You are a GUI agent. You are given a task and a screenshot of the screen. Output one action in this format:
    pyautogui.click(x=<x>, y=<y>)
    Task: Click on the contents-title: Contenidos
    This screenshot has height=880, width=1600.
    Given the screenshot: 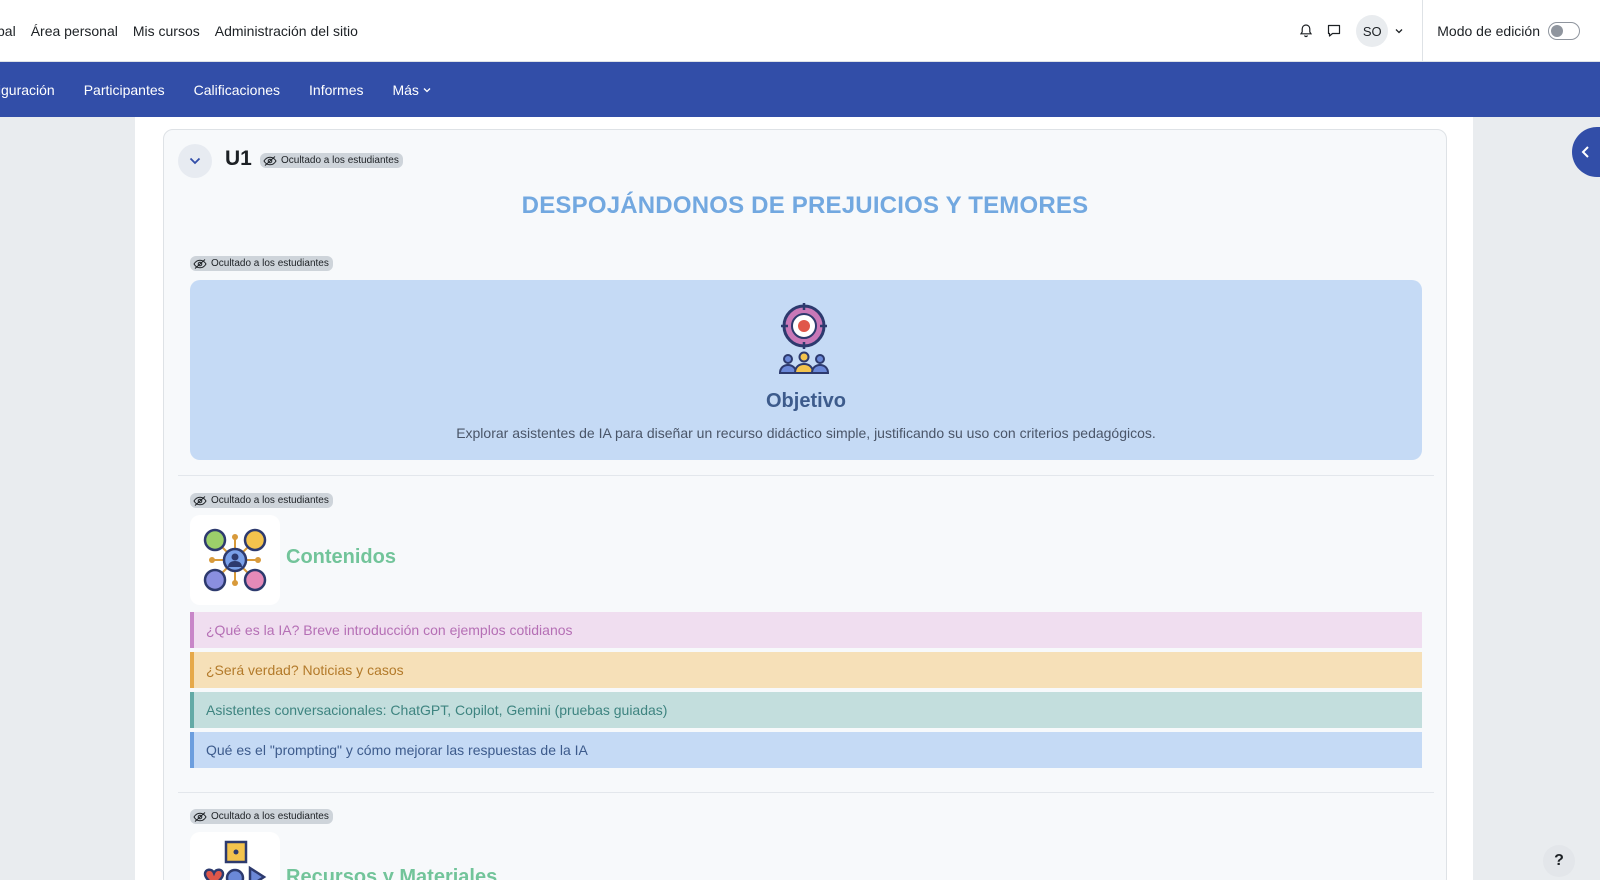 What is the action you would take?
    pyautogui.click(x=341, y=557)
    